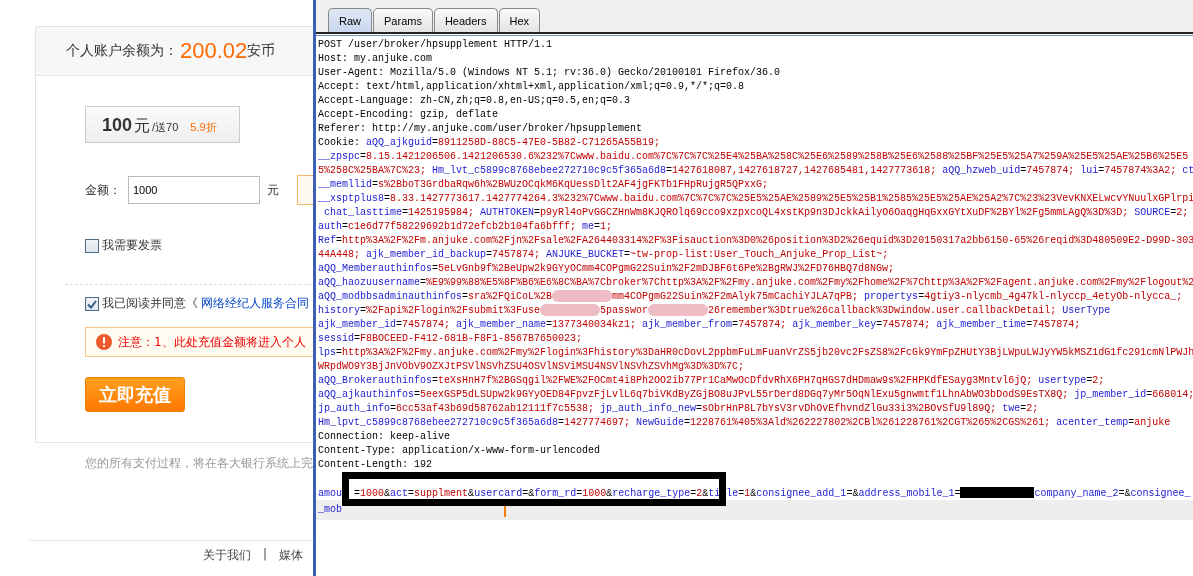 The height and width of the screenshot is (576, 1193). Describe the element at coordinates (459, 451) in the screenshot. I see `request-line: Content-Type: application/x-www-form-urlencoded` at that location.